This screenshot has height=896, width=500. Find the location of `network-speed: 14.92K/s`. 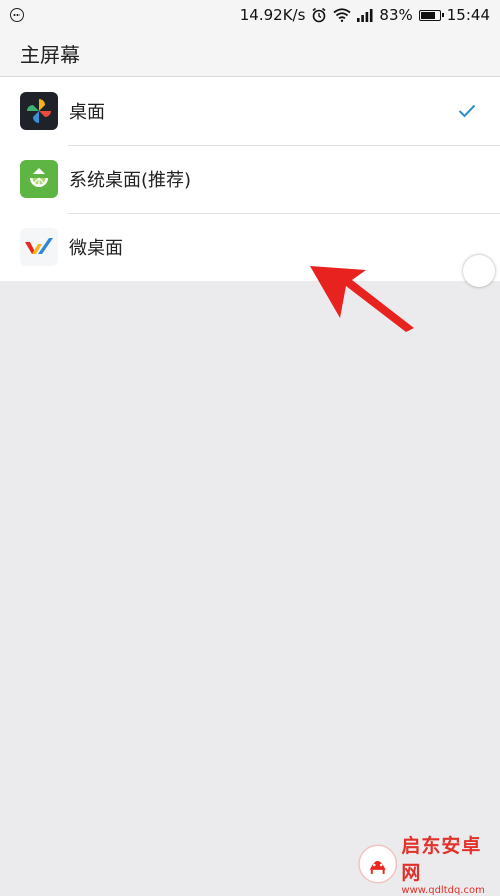

network-speed: 14.92K/s is located at coordinates (272, 15).